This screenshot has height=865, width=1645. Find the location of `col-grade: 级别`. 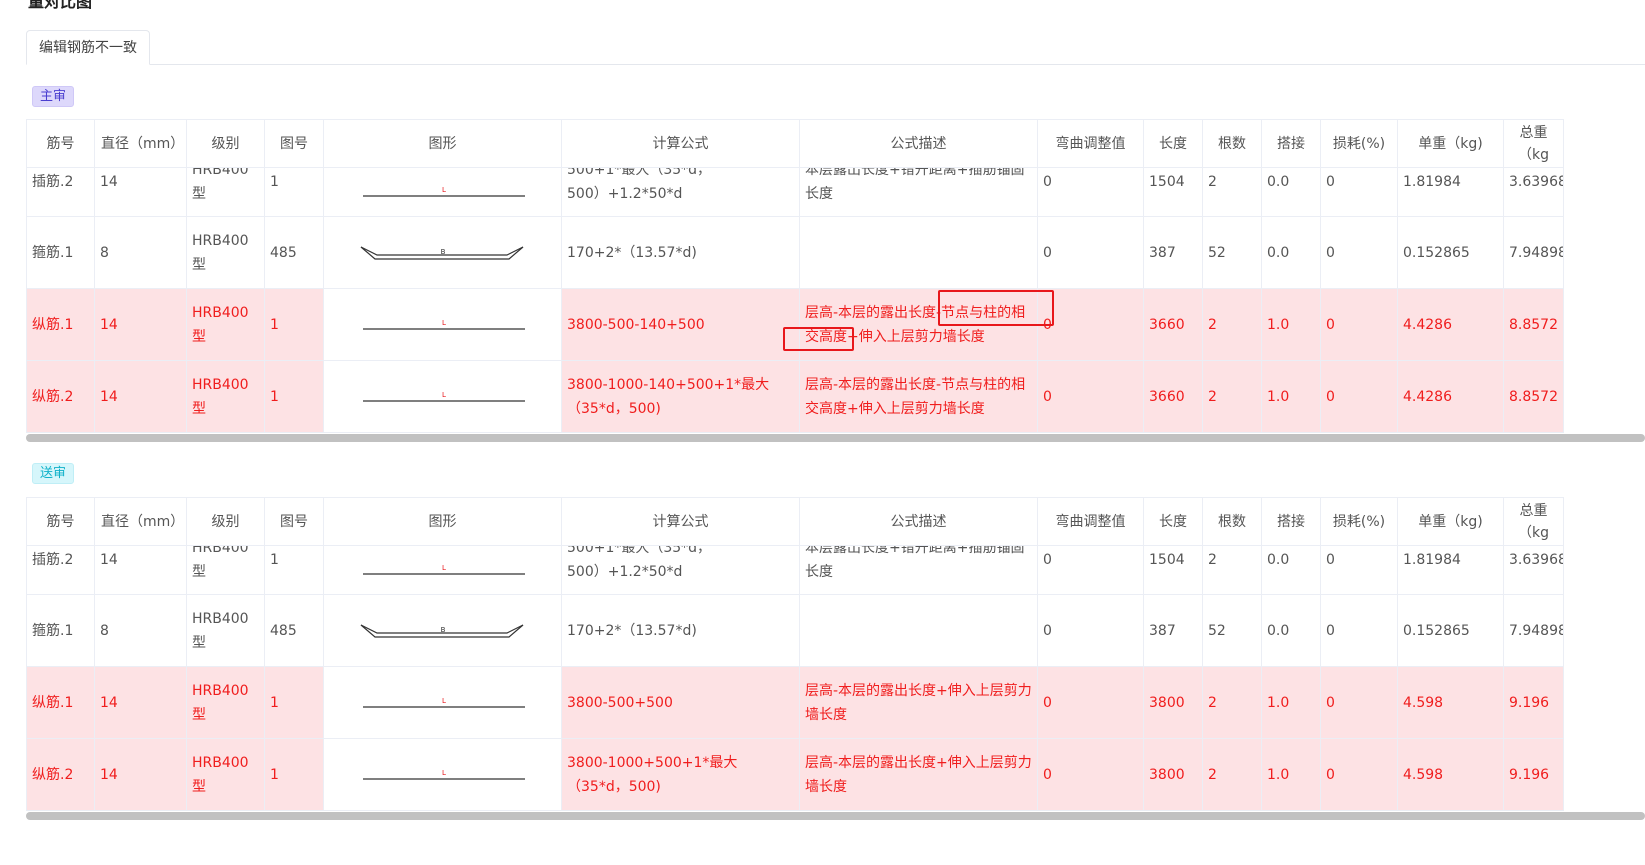

col-grade: 级别 is located at coordinates (225, 521).